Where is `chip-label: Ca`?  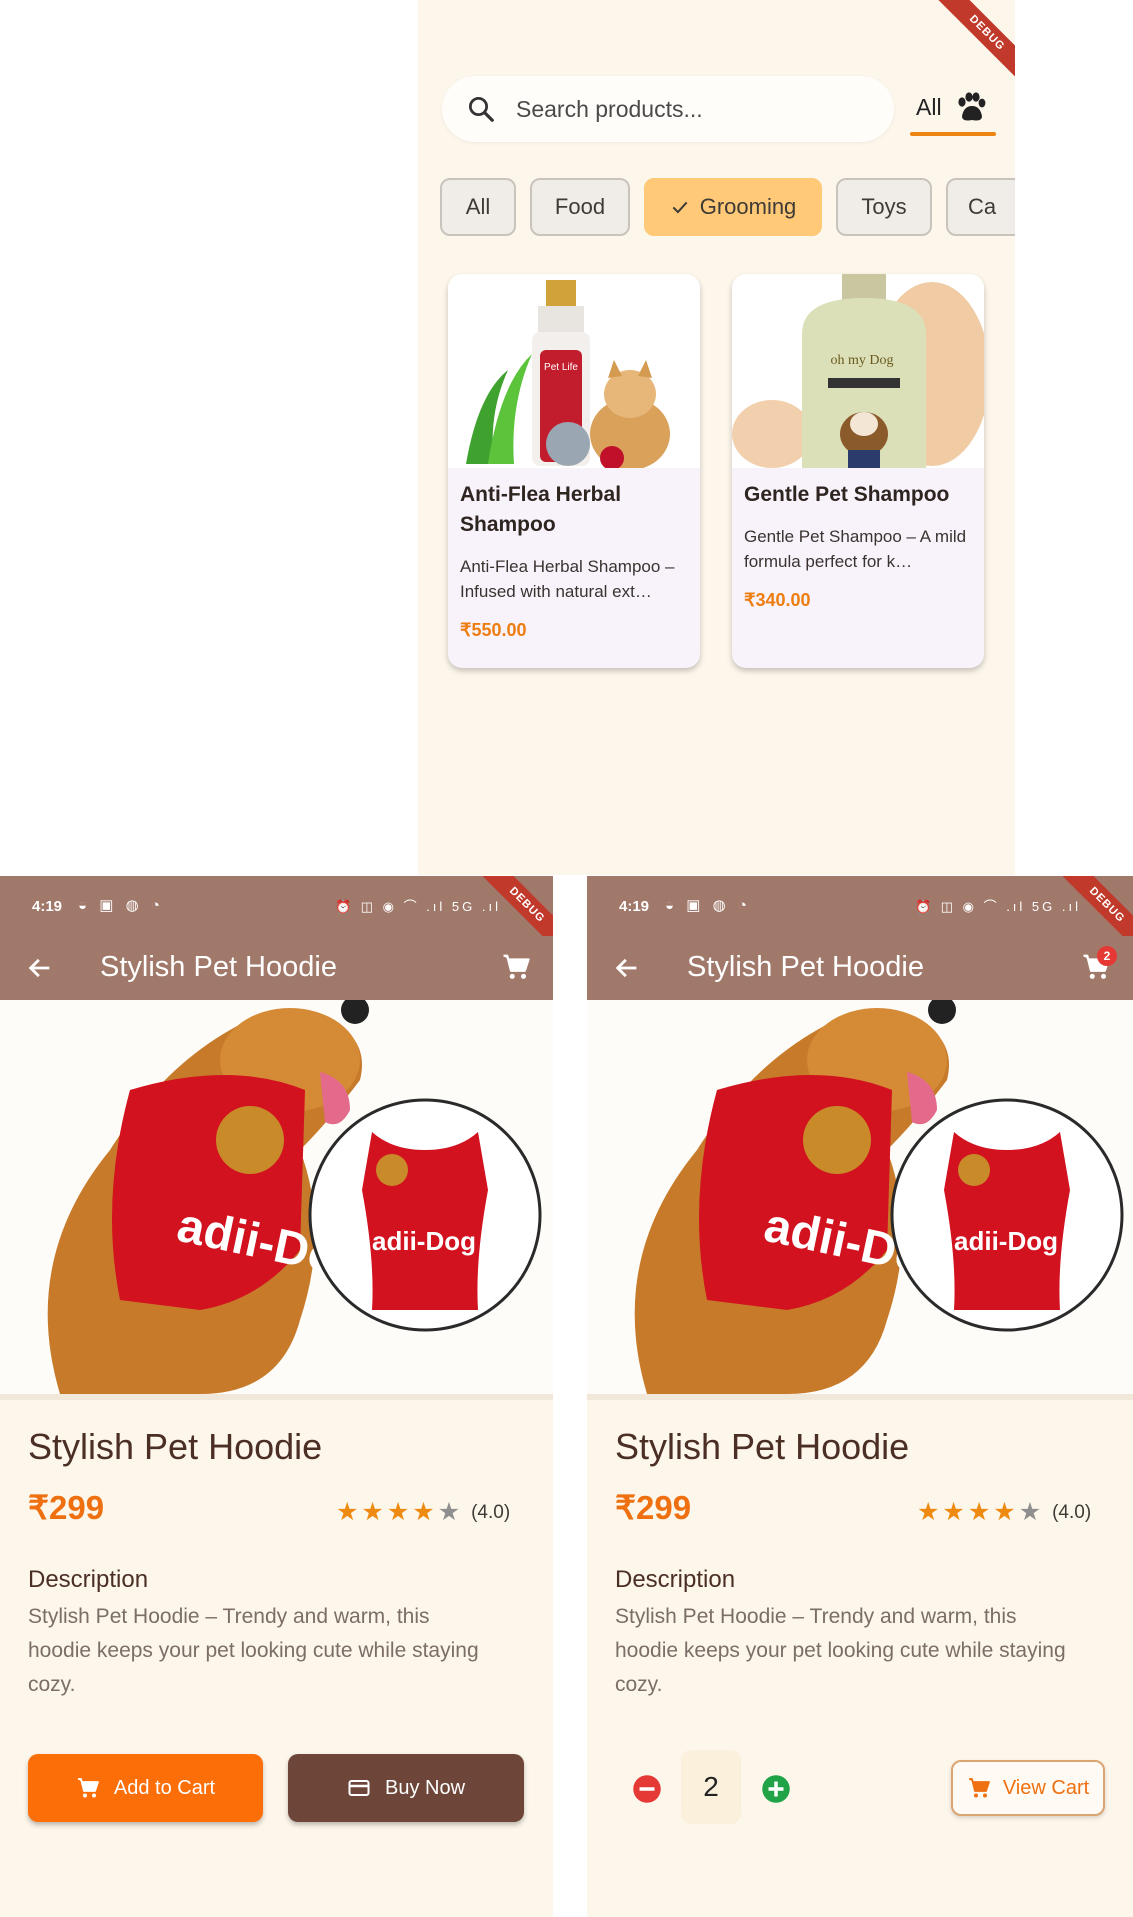
chip-label: Ca is located at coordinates (982, 206).